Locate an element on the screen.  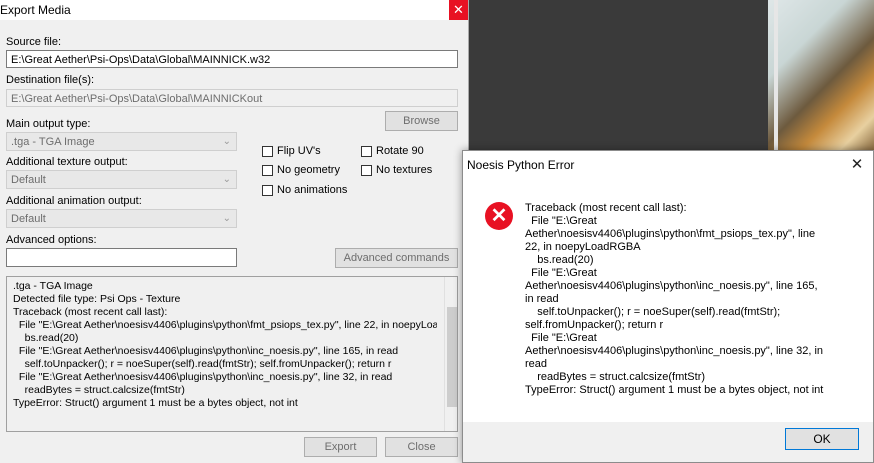
no-textures-label: No textures is located at coordinates (404, 170).